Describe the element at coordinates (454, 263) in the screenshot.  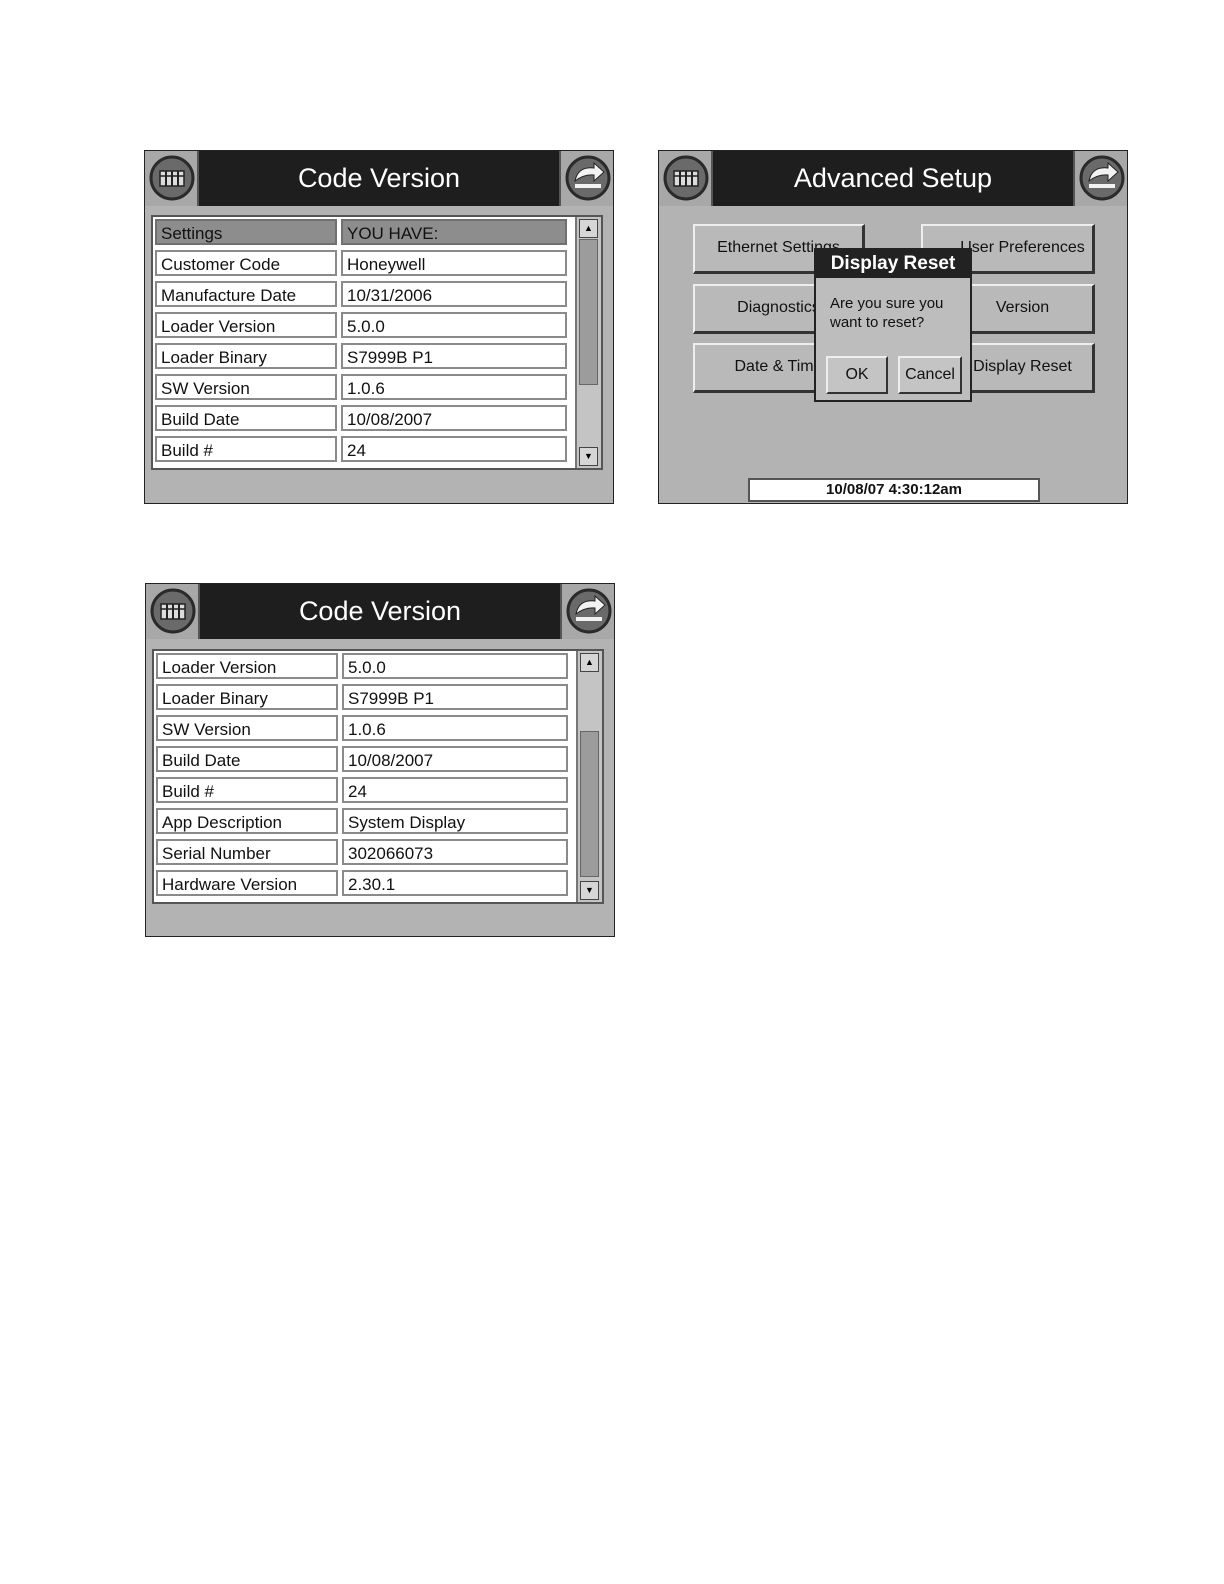
I see `row-value: Honeywell` at that location.